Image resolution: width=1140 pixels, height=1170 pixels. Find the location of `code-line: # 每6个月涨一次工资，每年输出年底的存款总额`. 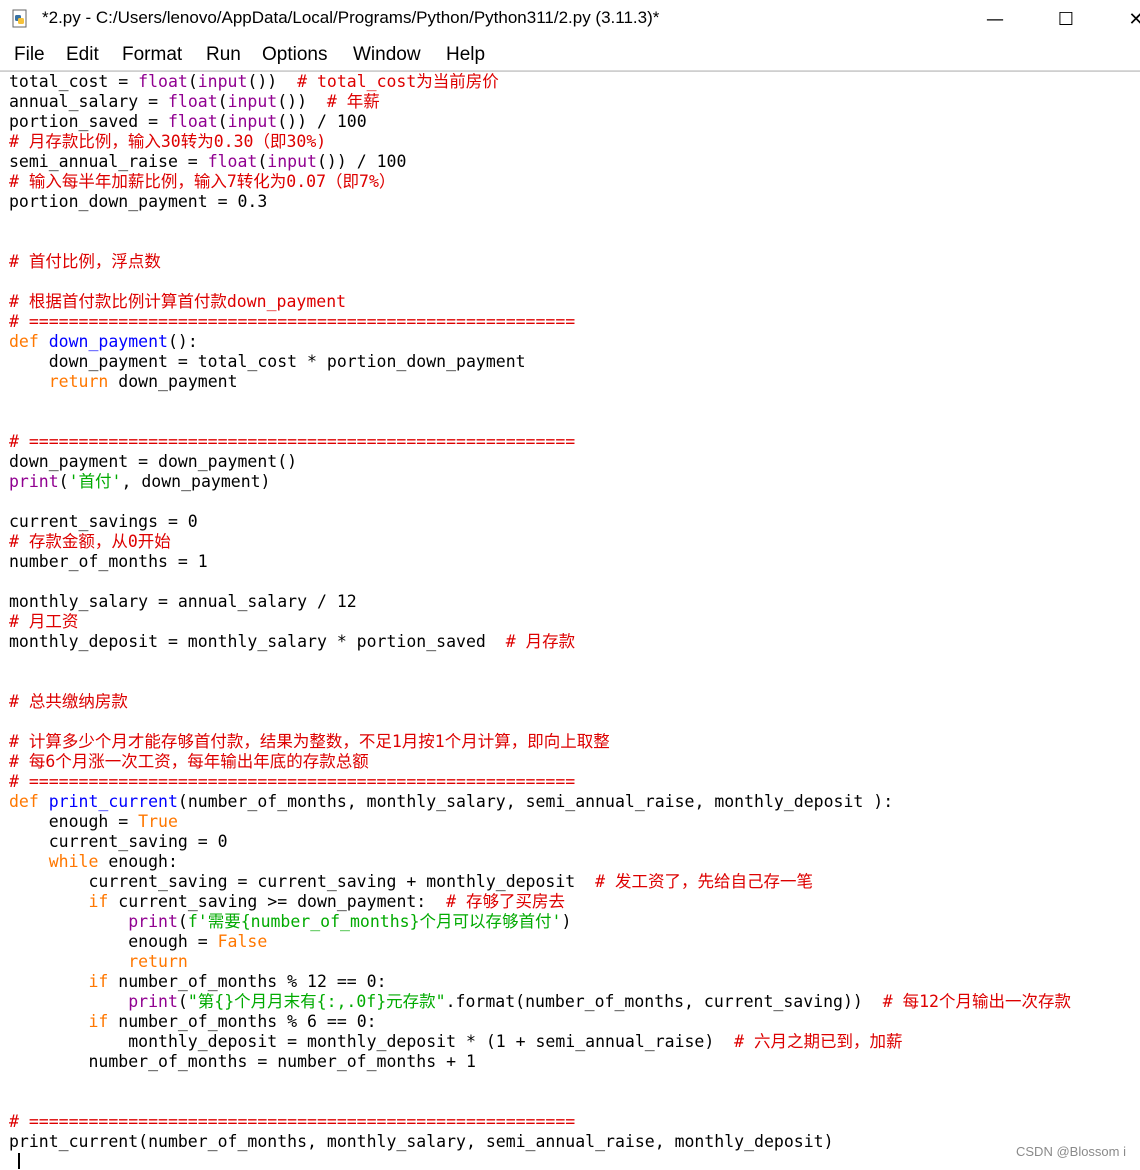

code-line: # 每6个月涨一次工资，每年输出年底的存款总额 is located at coordinates (540, 762).